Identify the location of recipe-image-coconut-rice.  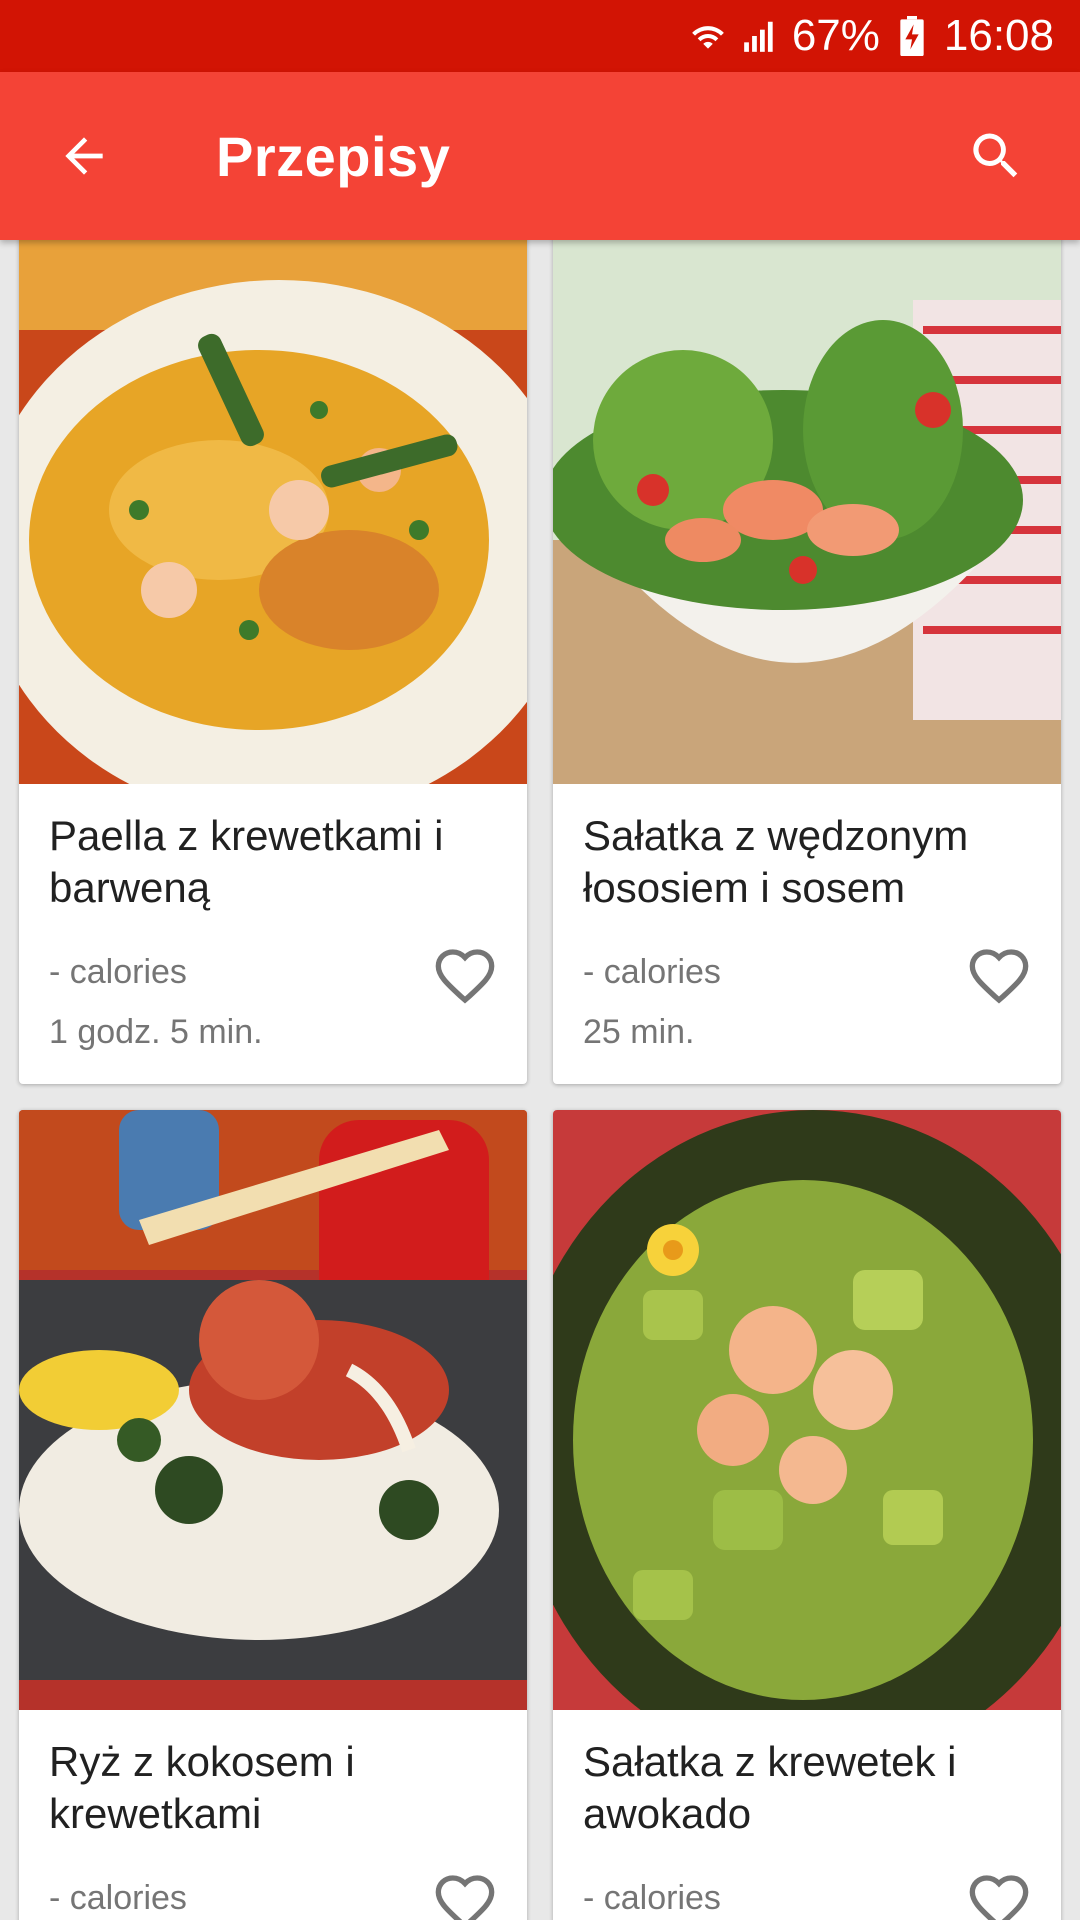
(273, 1410).